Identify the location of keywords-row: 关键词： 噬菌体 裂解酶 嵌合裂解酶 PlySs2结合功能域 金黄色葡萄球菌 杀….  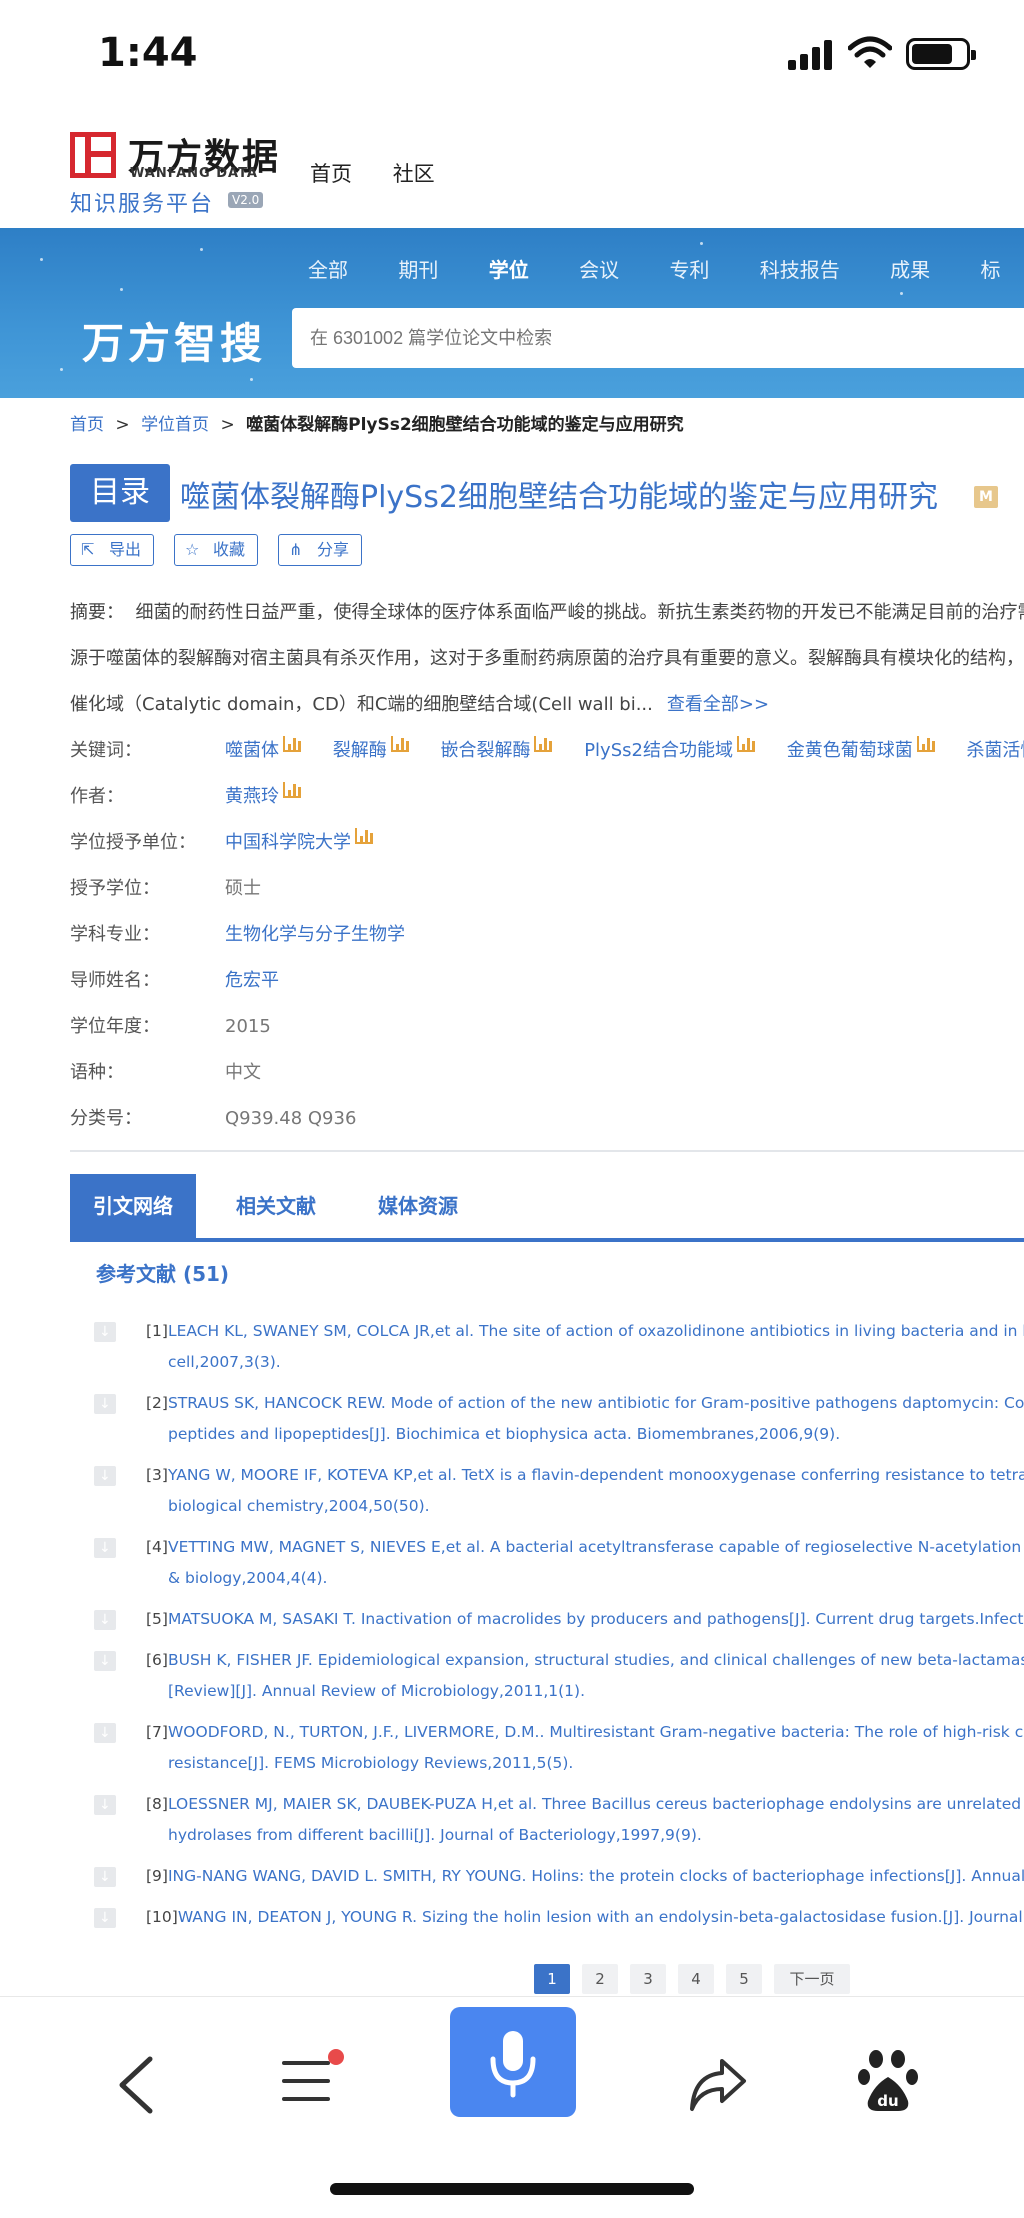
(547, 751).